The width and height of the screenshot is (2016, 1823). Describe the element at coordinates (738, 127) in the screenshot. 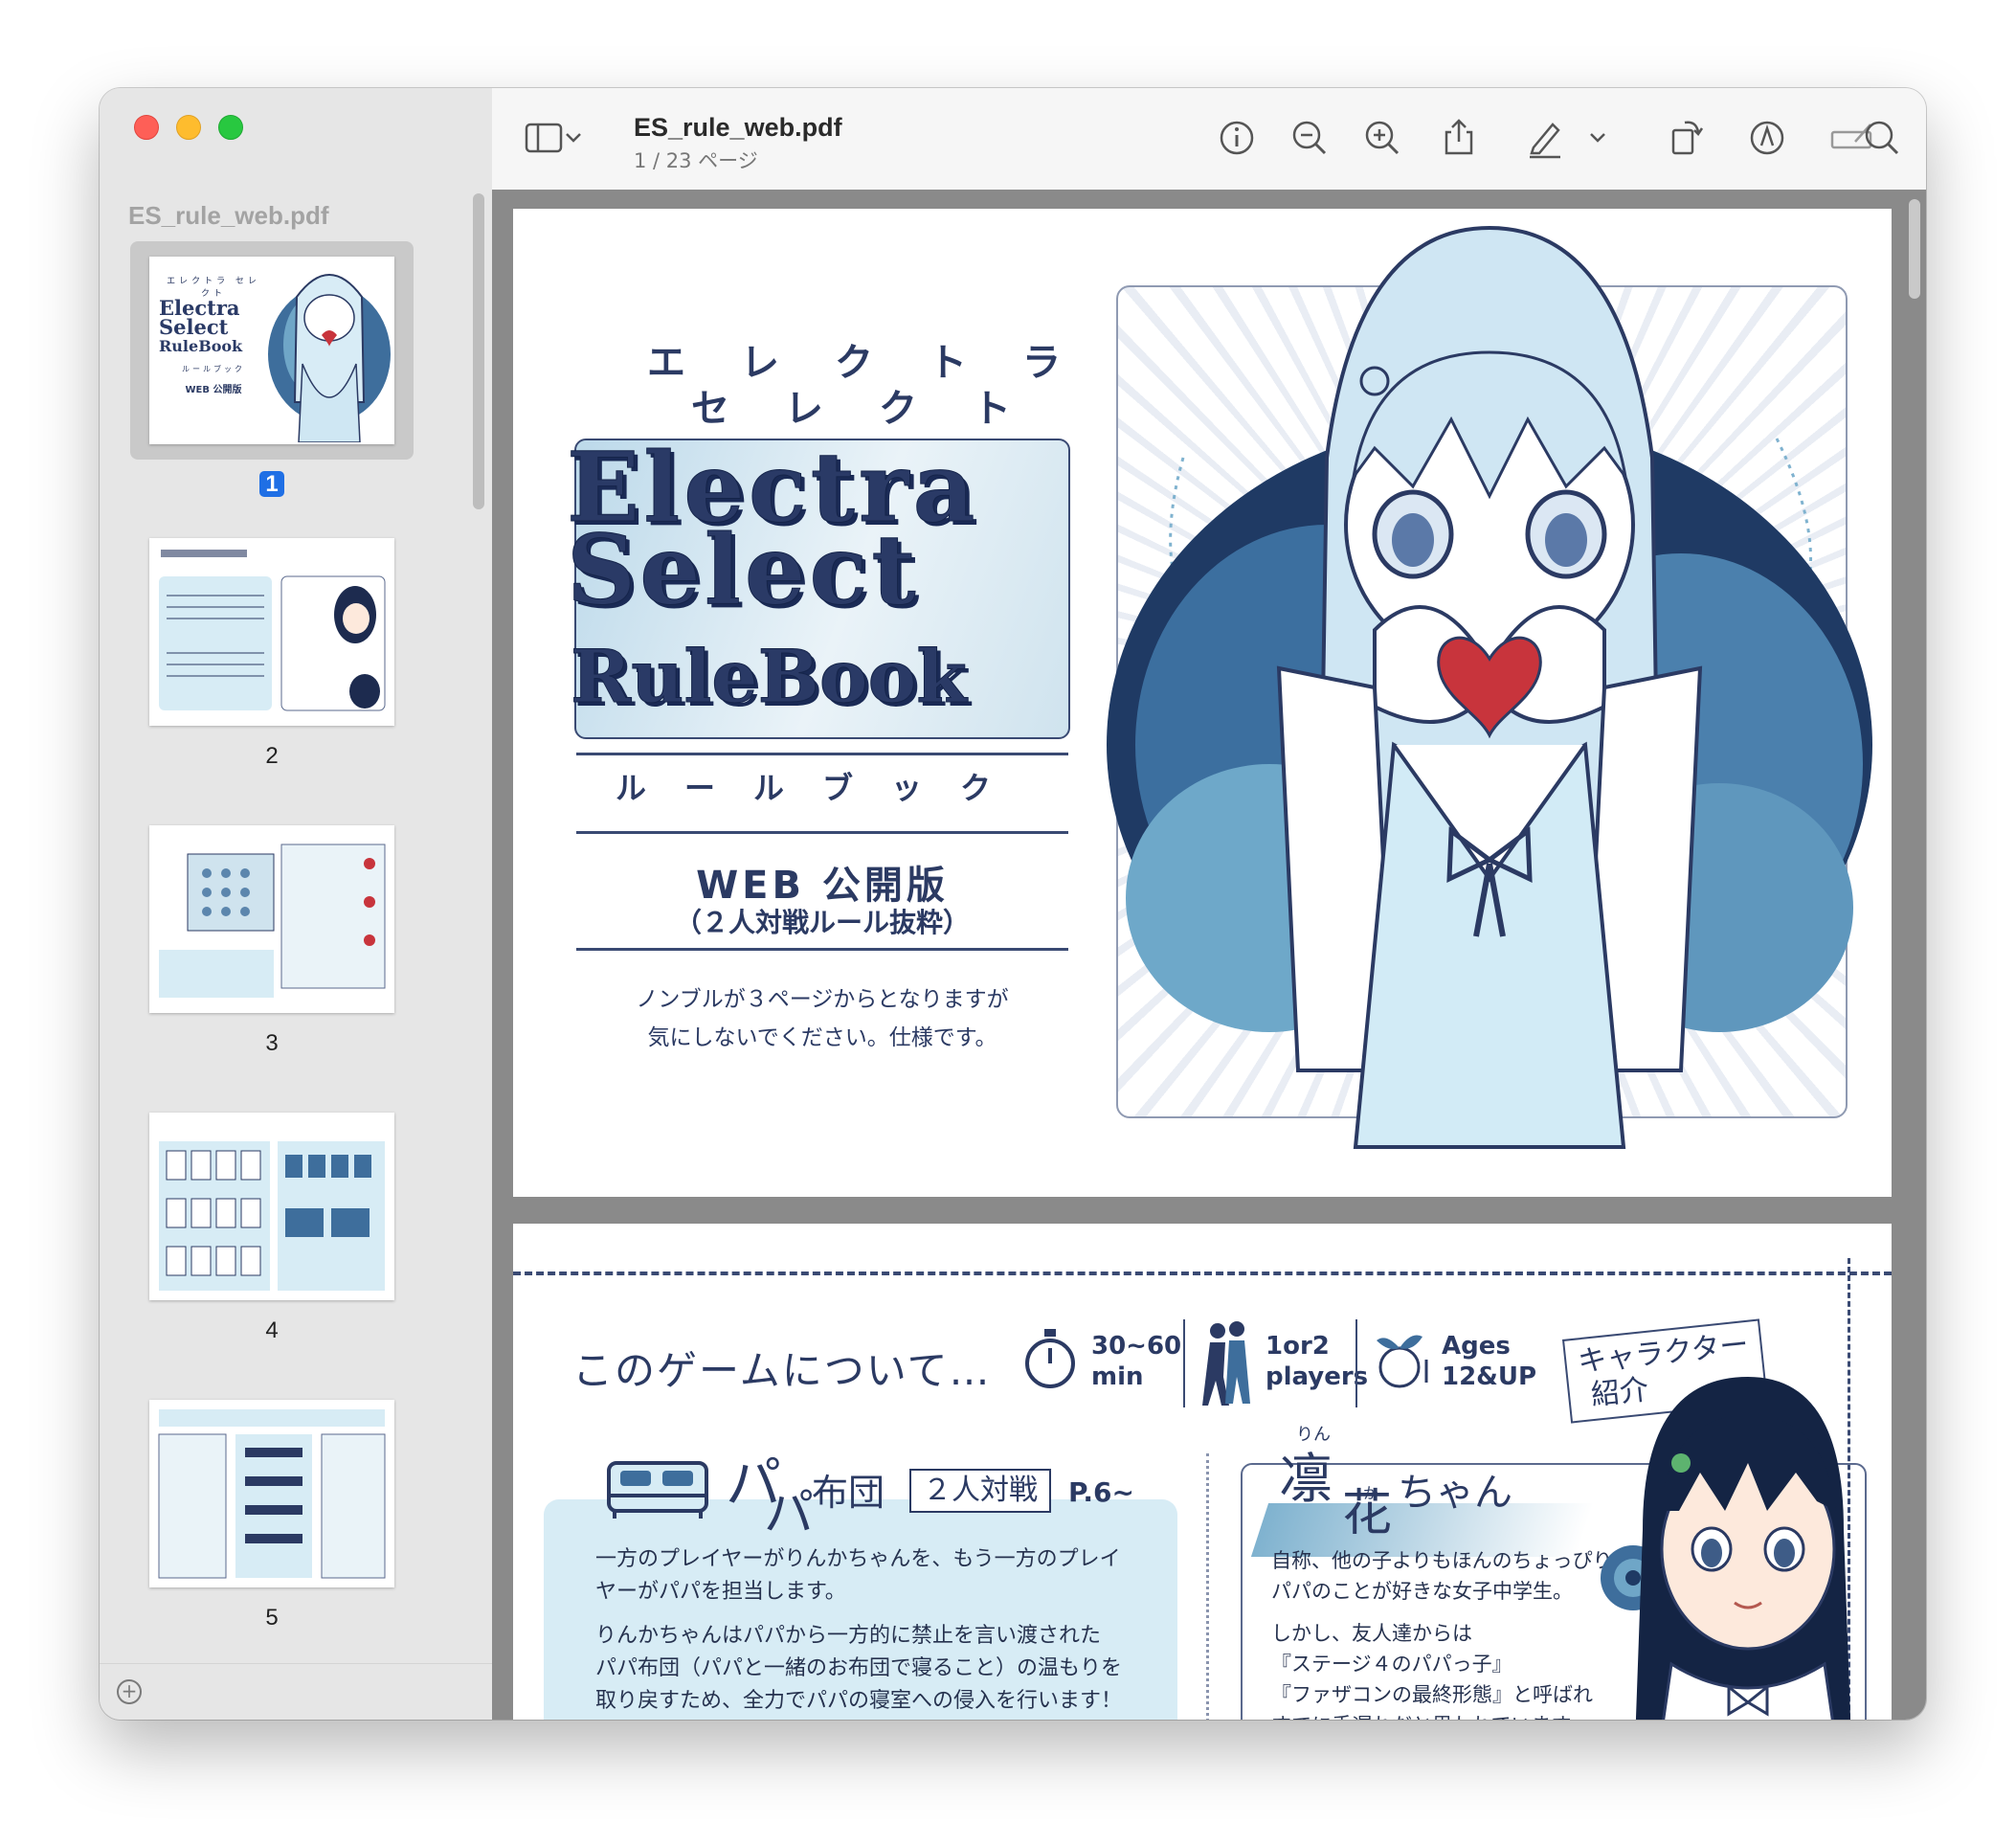

I see `document-title: ES_rule_web.pdf` at that location.